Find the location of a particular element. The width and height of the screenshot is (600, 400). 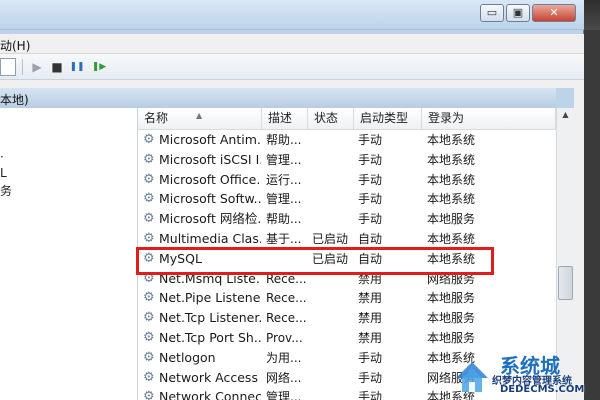

maximize-button: ▣ is located at coordinates (518, 13).